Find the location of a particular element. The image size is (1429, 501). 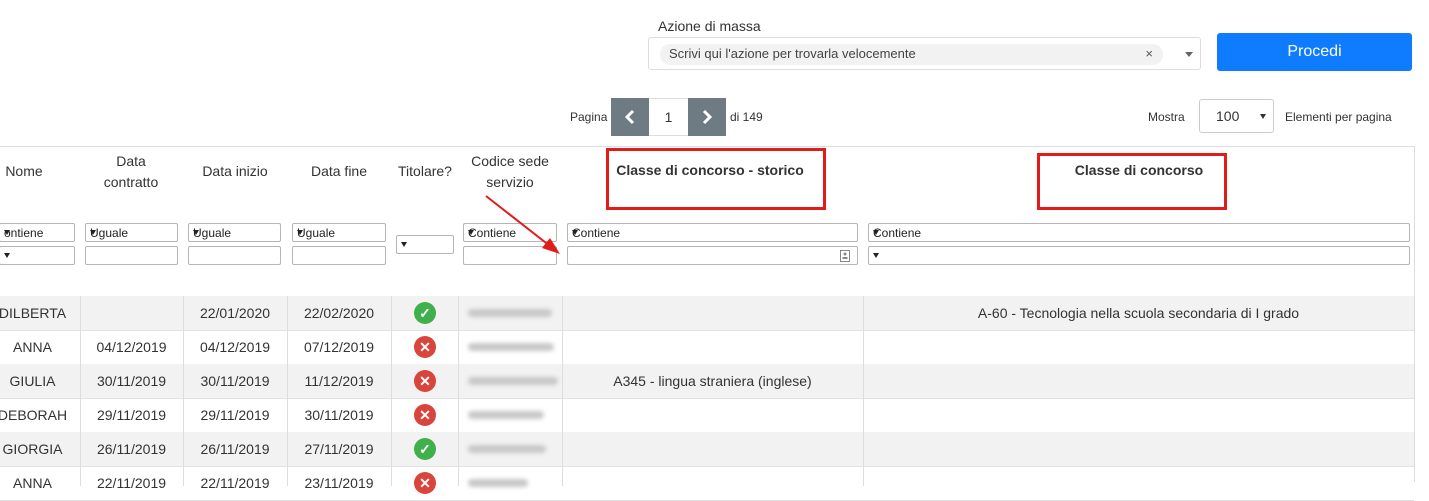

column-header-nome: Nome is located at coordinates (24, 171).